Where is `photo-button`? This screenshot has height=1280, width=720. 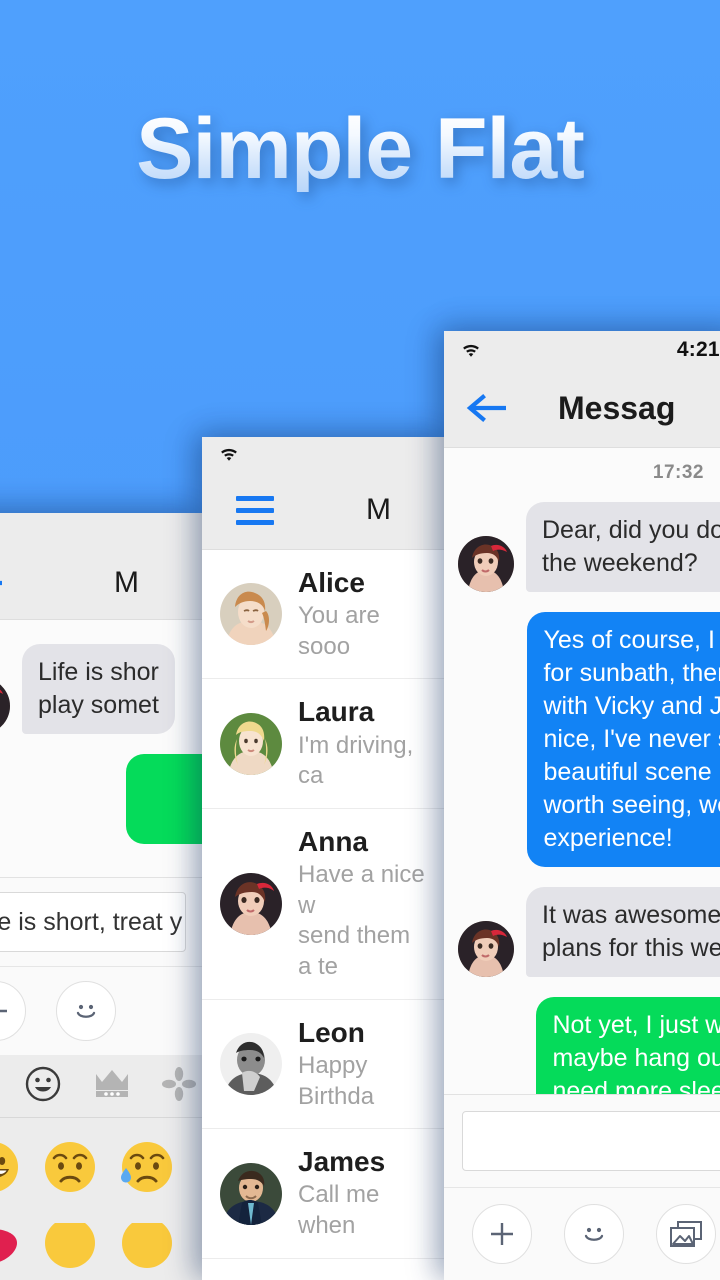
photo-button is located at coordinates (686, 1234).